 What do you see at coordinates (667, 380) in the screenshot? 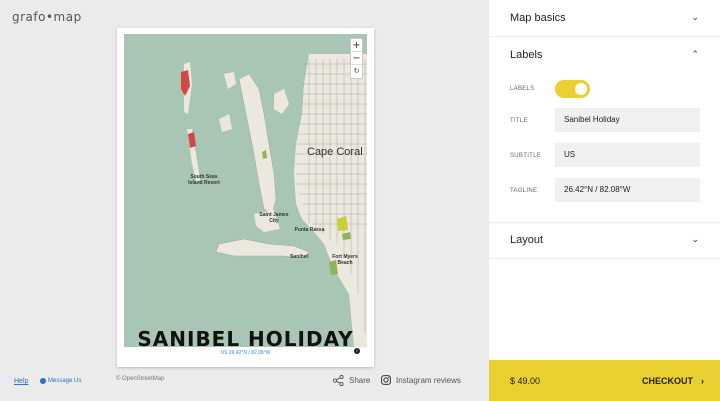
I see `checkout-label: CHECKOUT` at bounding box center [667, 380].